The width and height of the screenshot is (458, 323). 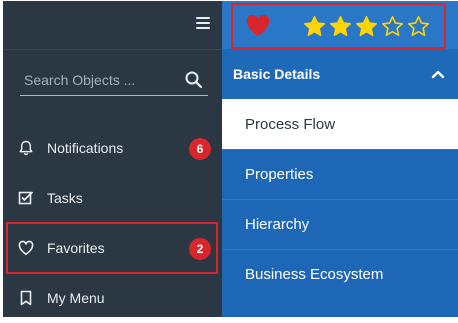 I want to click on chevron-up-icon, so click(x=438, y=74).